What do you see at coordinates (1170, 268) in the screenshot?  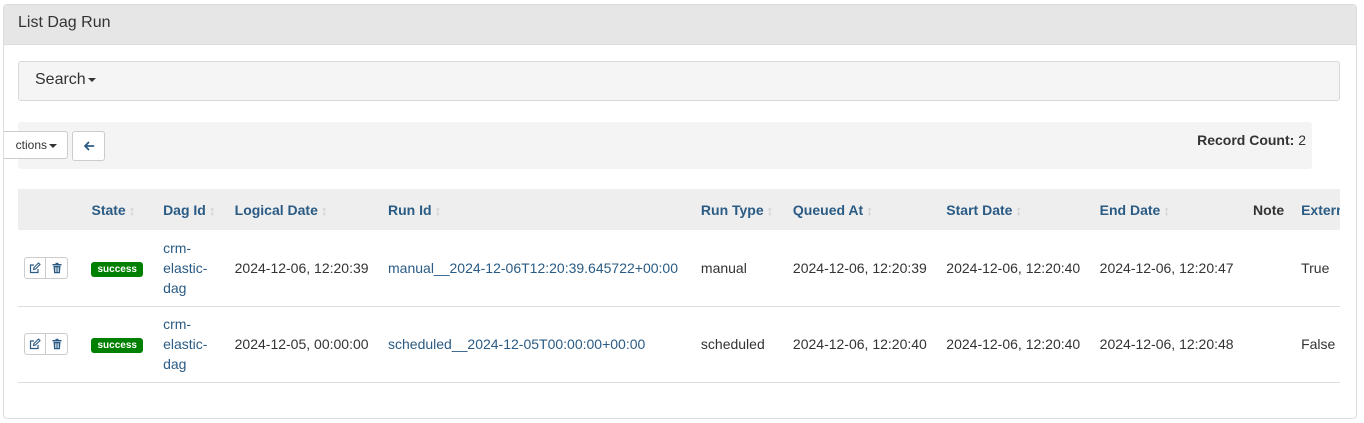 I see `end-date-cell: 2024-12-06, 12:20:47` at bounding box center [1170, 268].